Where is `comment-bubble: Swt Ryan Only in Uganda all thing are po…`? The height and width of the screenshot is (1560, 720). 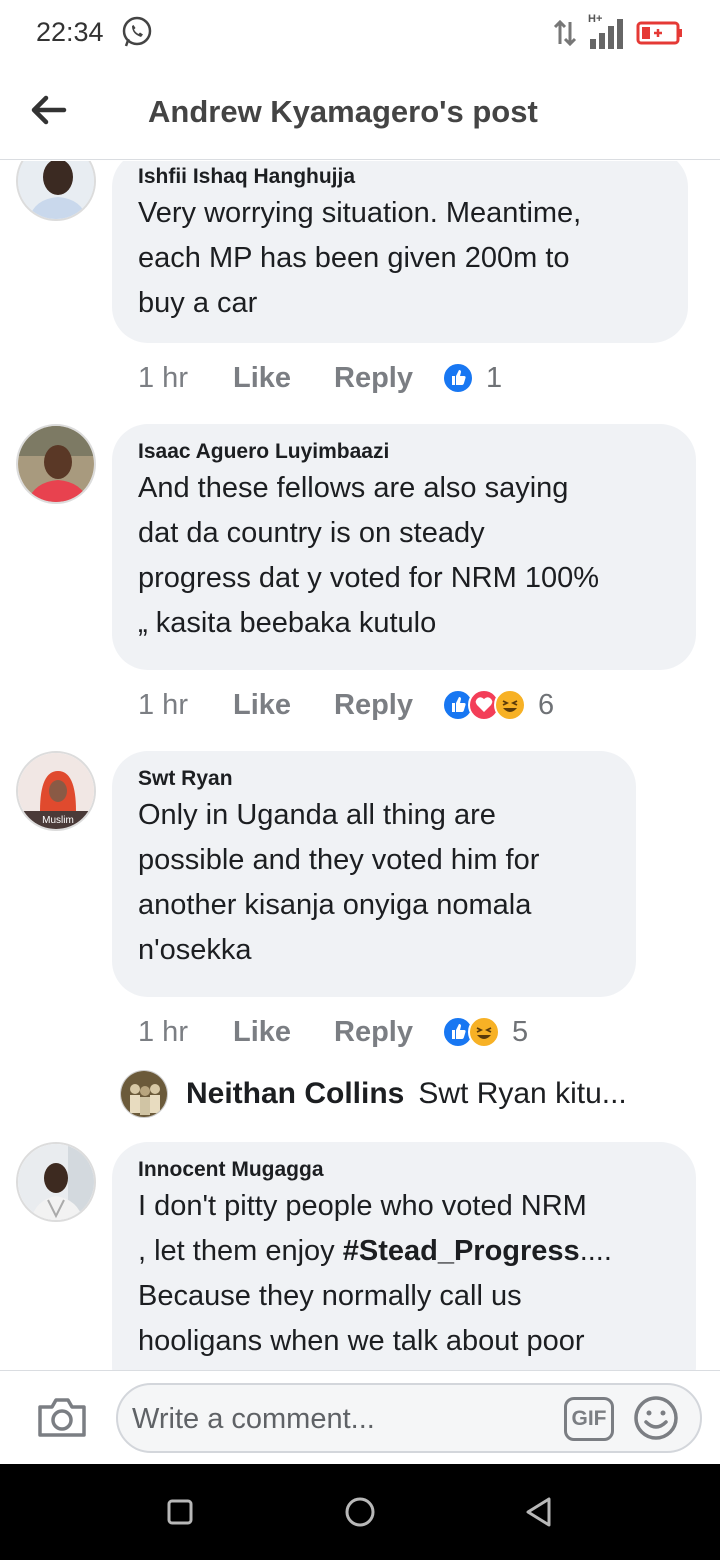
comment-bubble: Swt Ryan Only in Uganda all thing are po… is located at coordinates (374, 874).